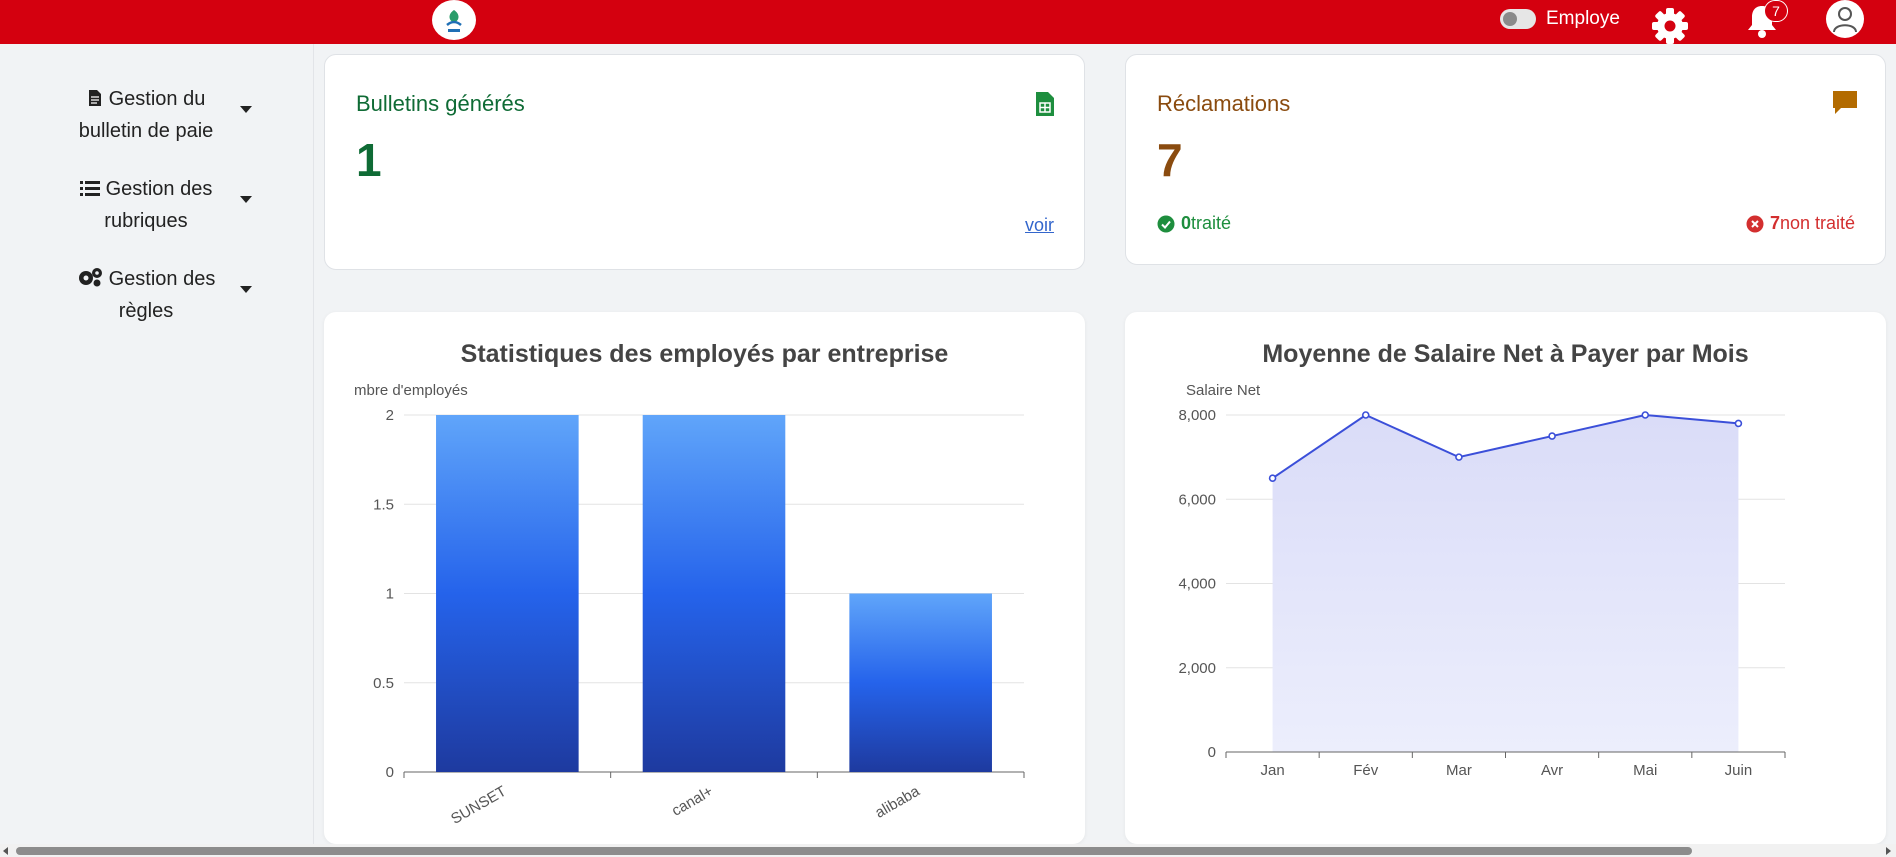 Image resolution: width=1896 pixels, height=857 pixels. I want to click on bulletins-card: Bulletins générés 1 voir, so click(704, 162).